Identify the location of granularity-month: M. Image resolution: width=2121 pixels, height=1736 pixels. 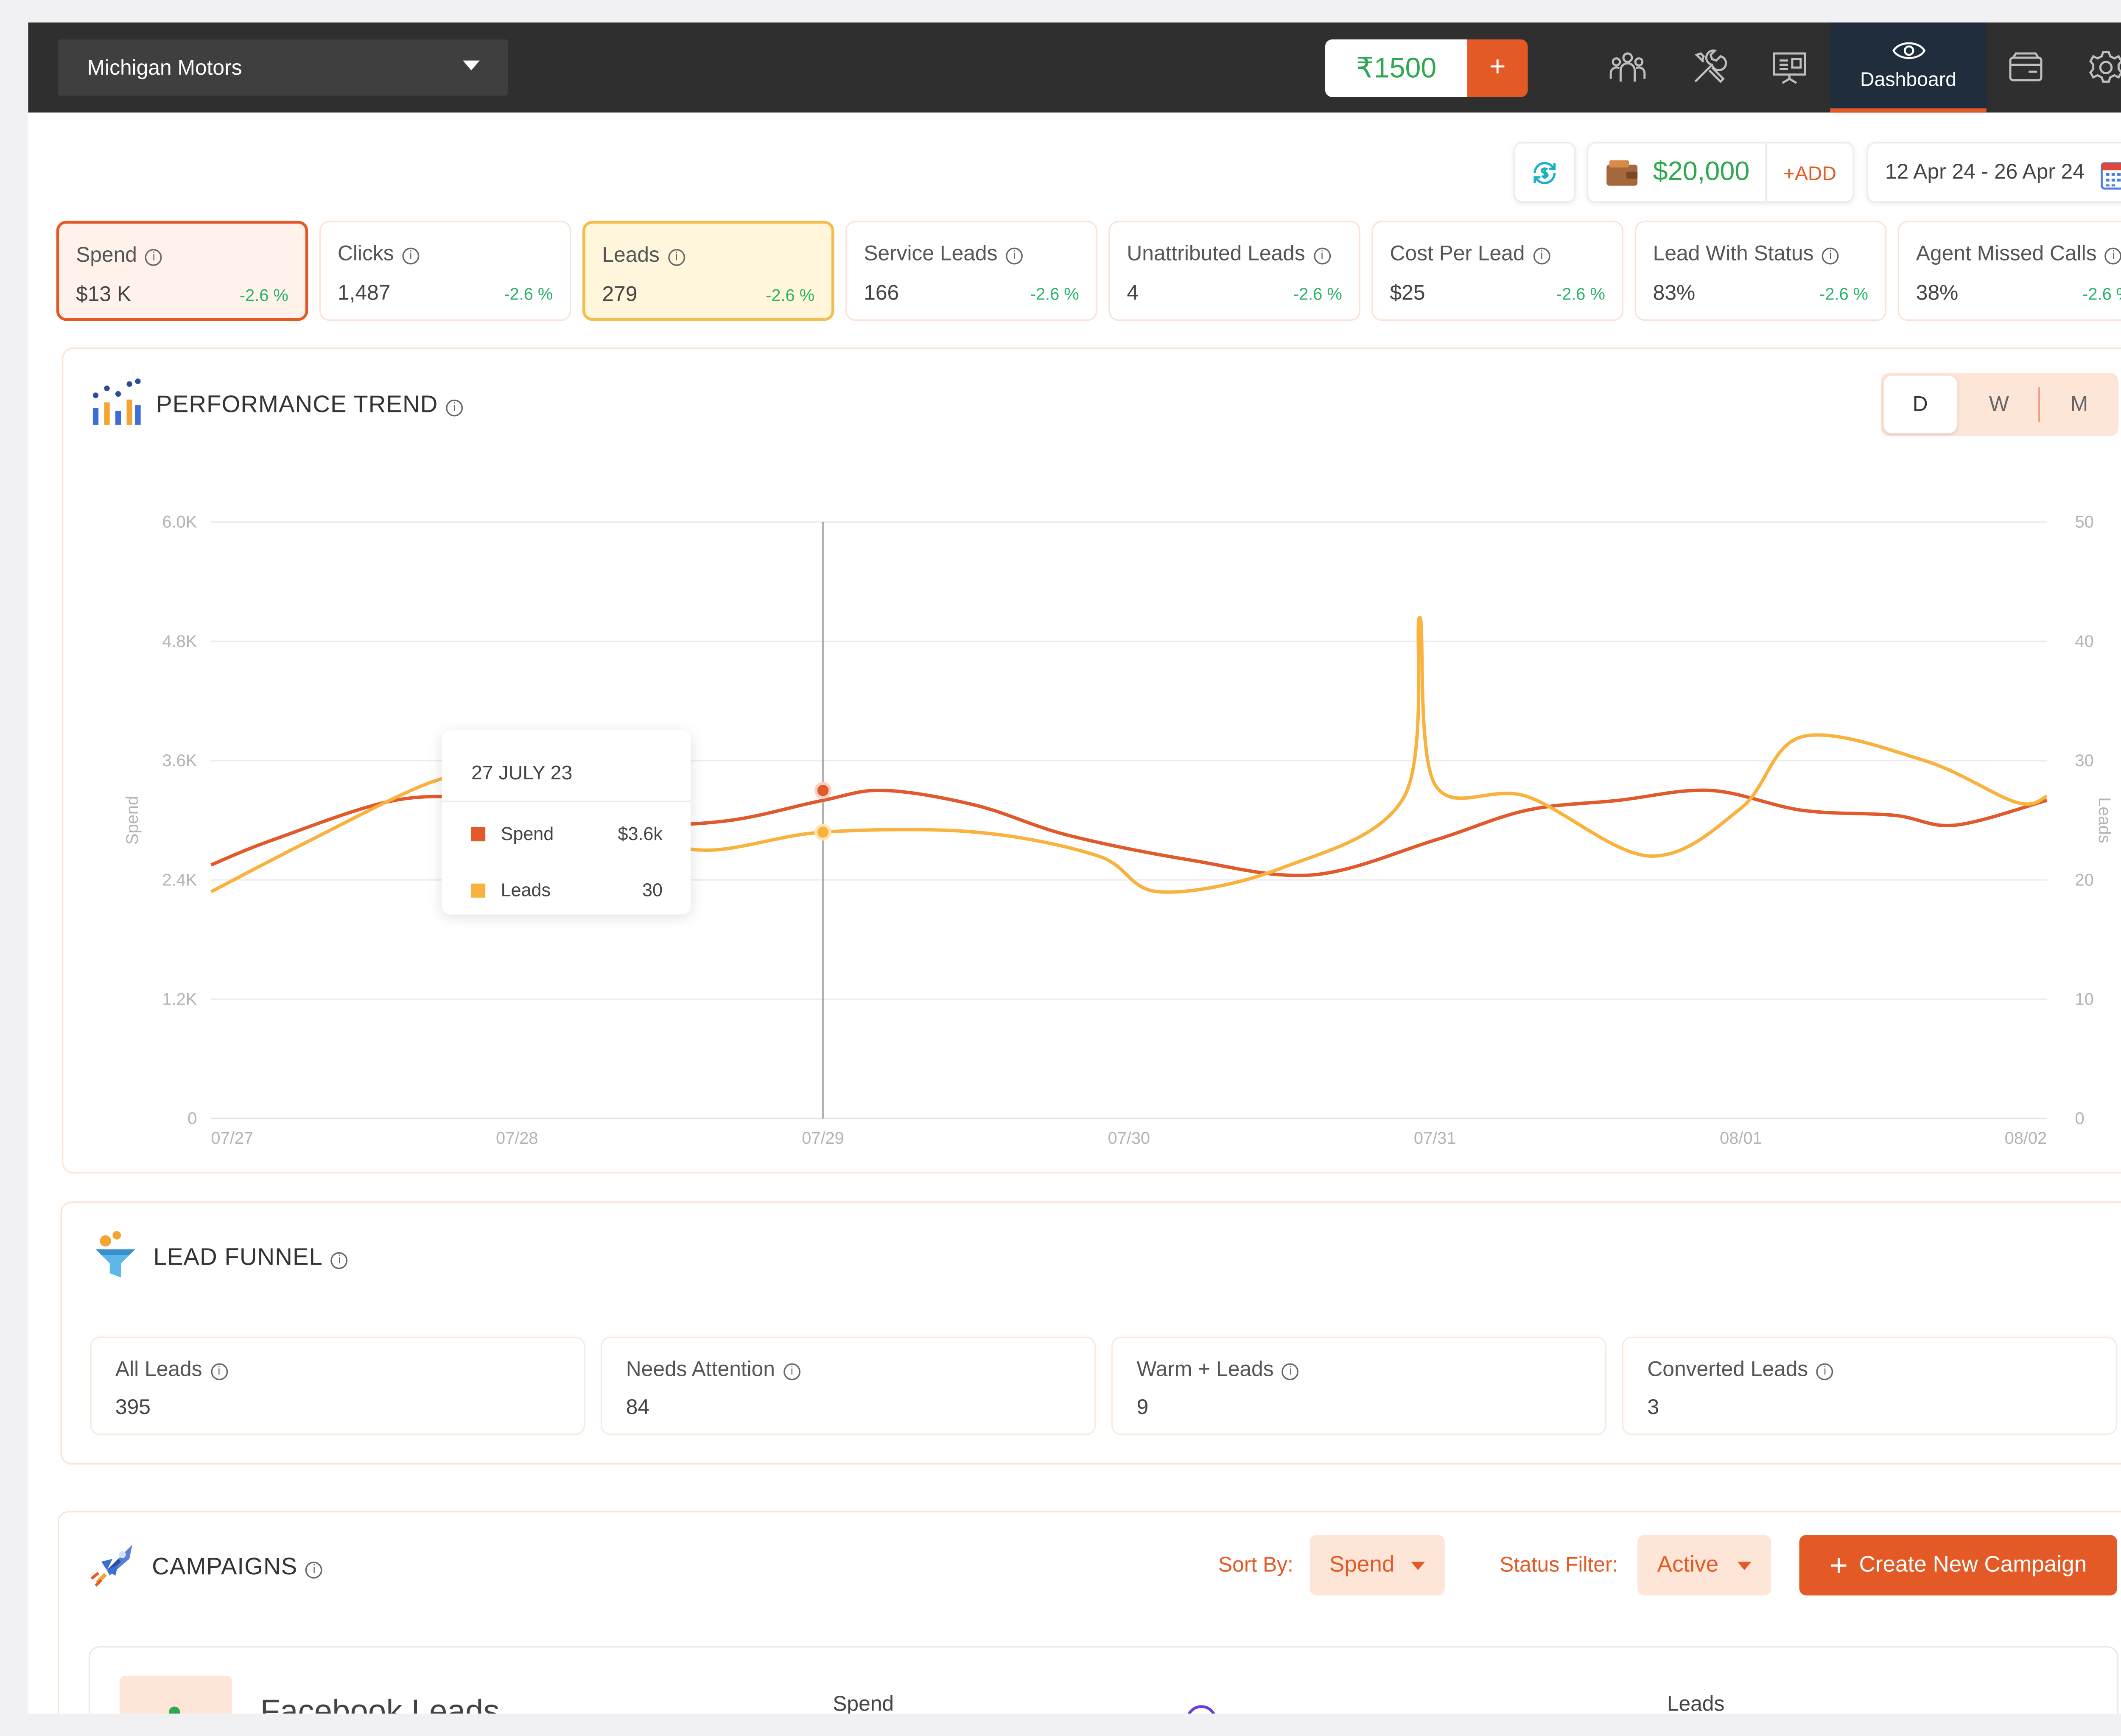
(2079, 405).